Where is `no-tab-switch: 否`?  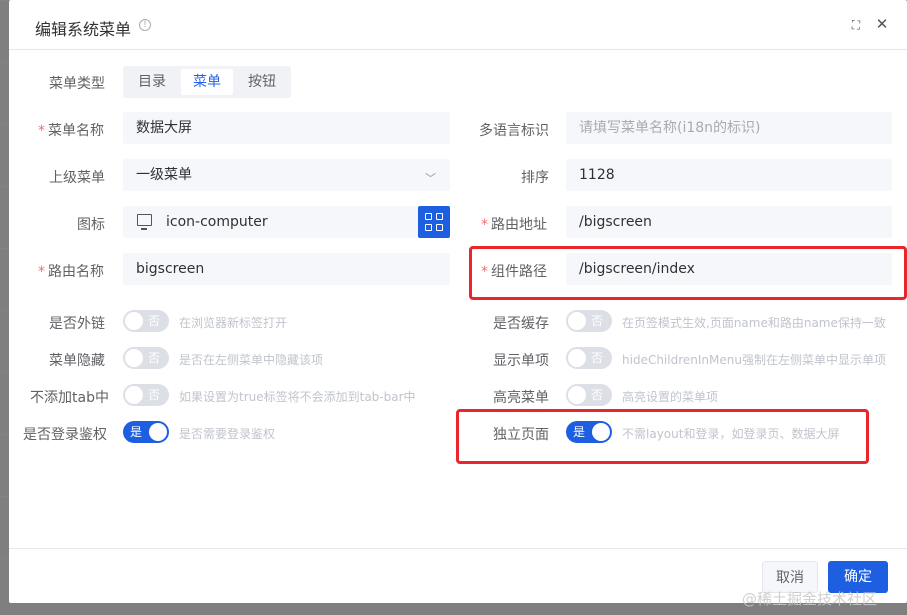 no-tab-switch: 否 is located at coordinates (146, 395).